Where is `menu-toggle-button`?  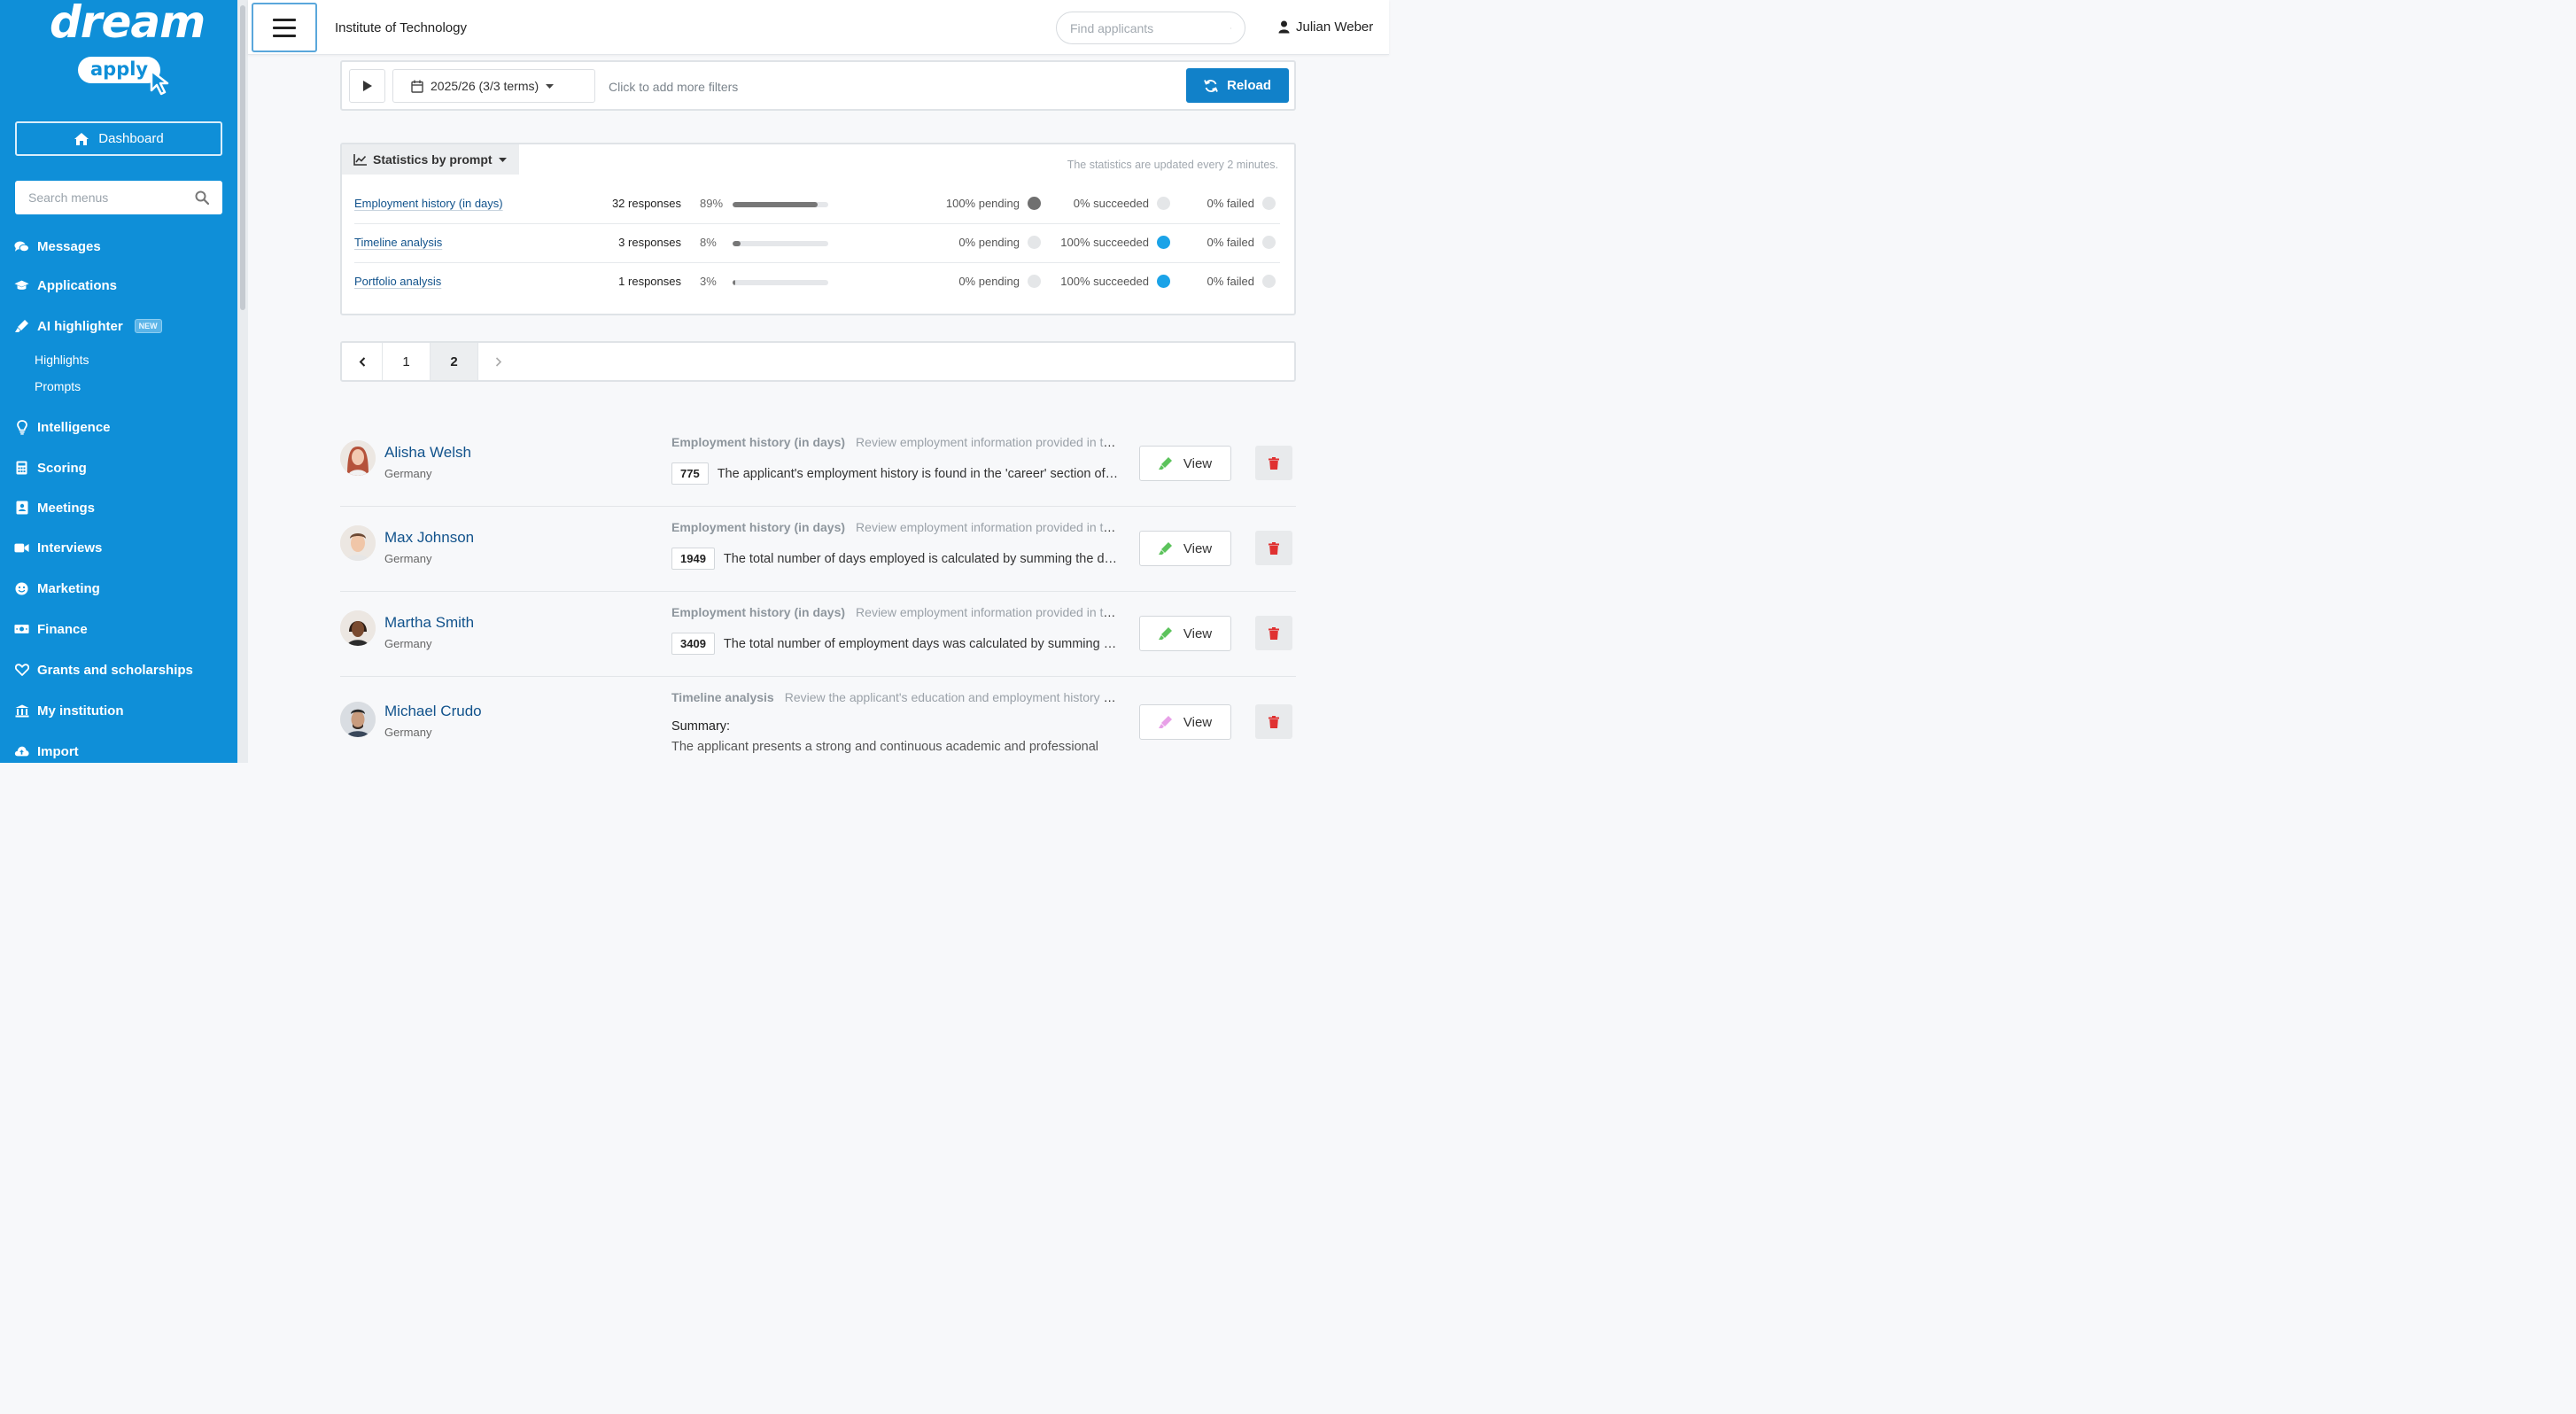
menu-toggle-button is located at coordinates (284, 27).